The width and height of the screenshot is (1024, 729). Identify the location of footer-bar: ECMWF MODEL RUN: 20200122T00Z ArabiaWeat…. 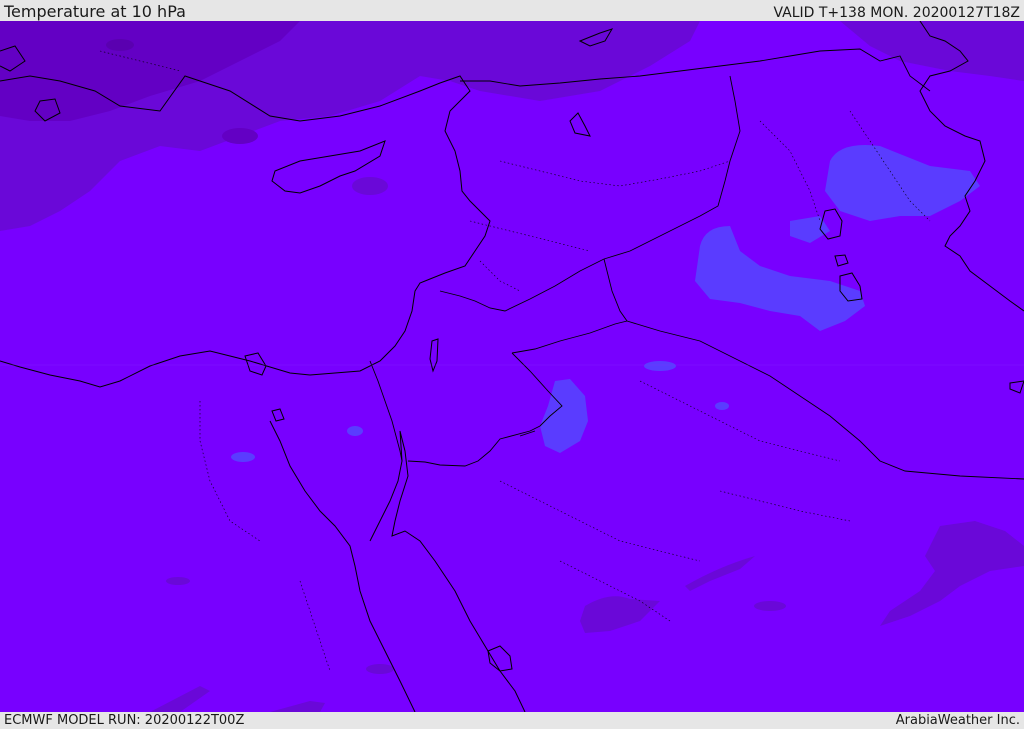
(512, 720).